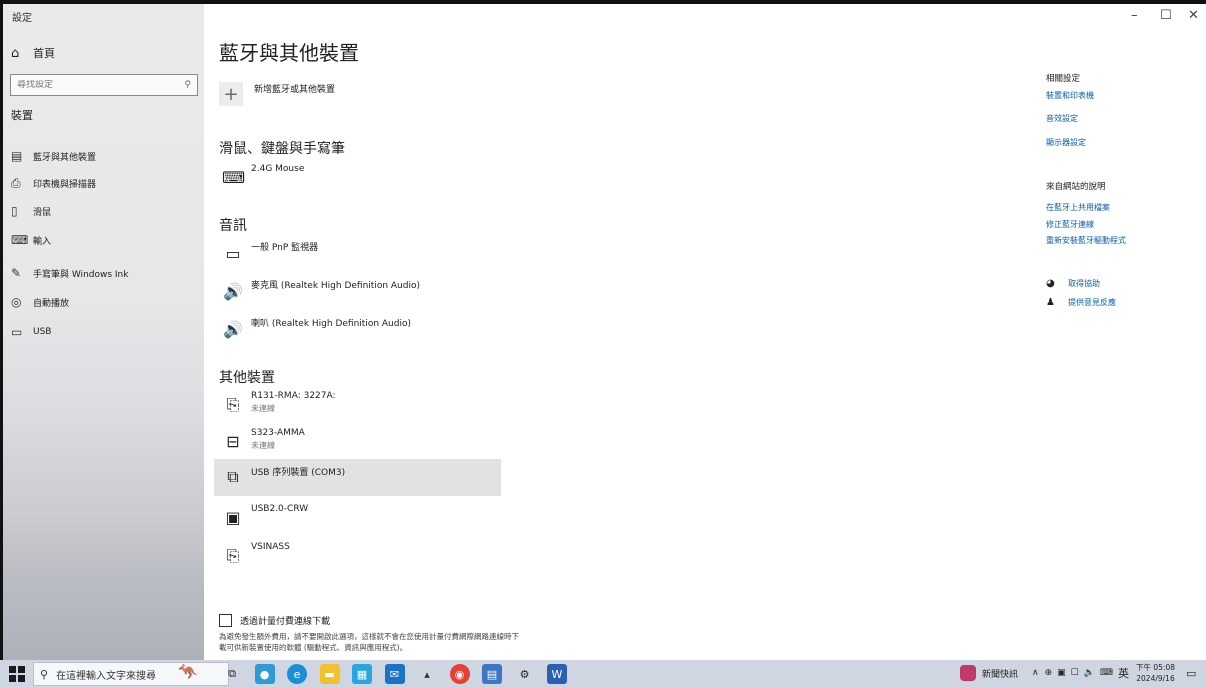 This screenshot has width=1206, height=688. What do you see at coordinates (525, 674) in the screenshot?
I see `settings-gear-icon: ⚙` at bounding box center [525, 674].